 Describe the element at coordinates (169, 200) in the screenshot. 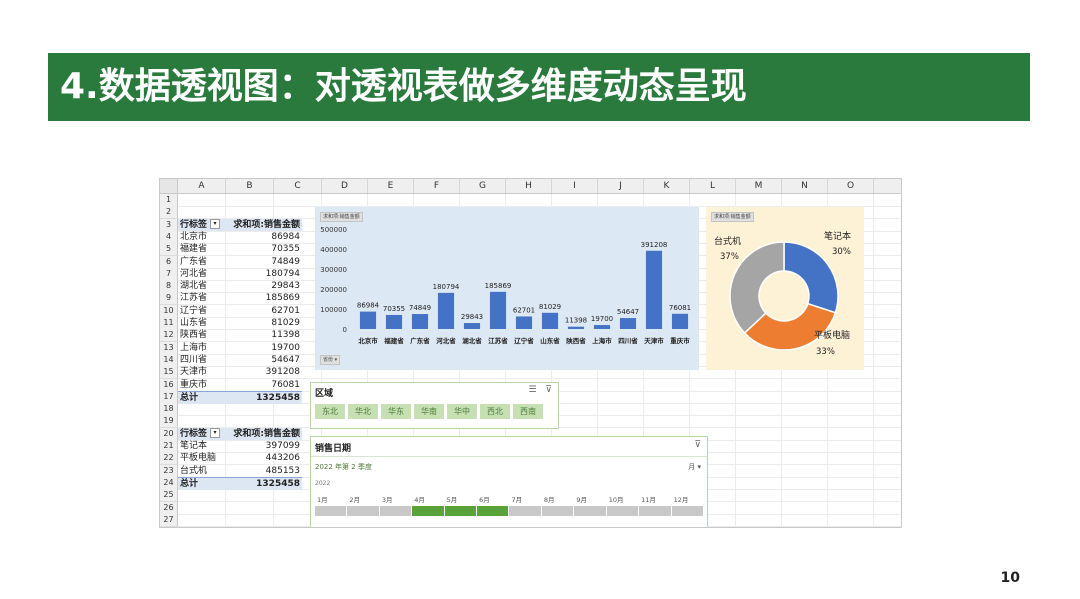

I see `row-header-1: 1` at that location.